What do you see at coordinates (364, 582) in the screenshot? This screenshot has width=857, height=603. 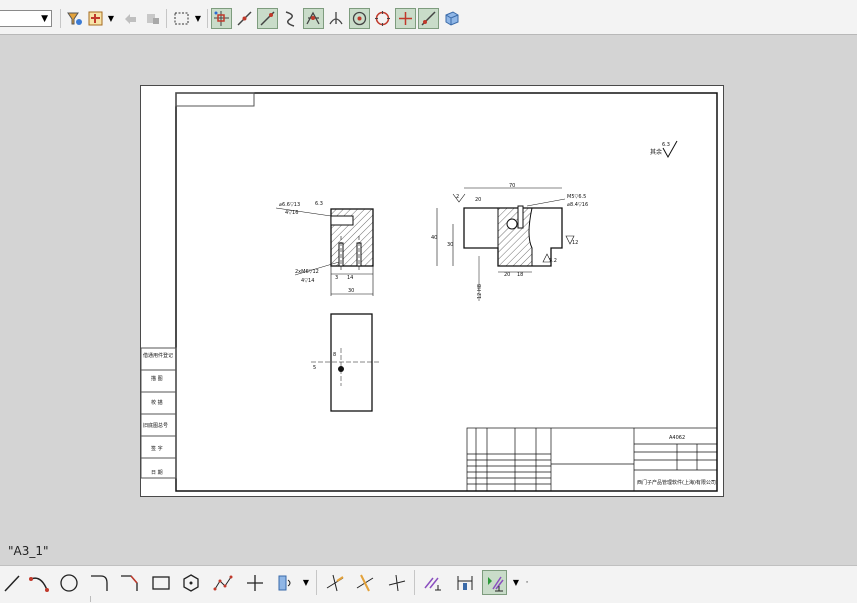 I see `extend-icon` at bounding box center [364, 582].